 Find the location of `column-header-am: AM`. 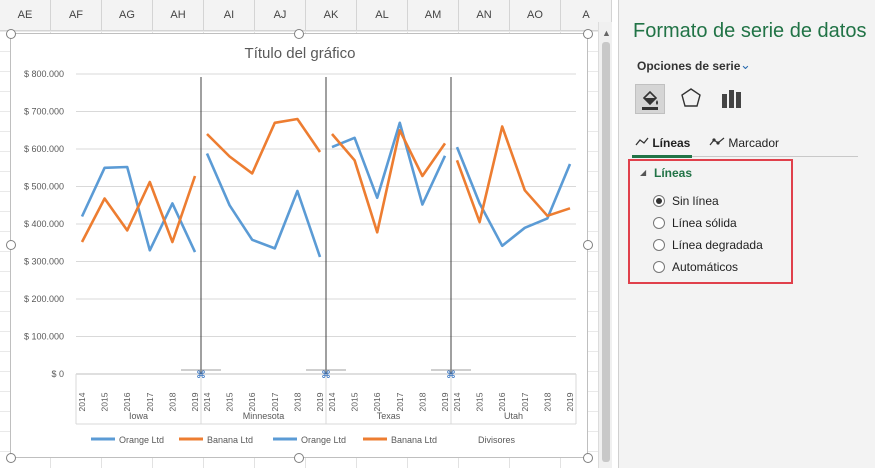

column-header-am: AM is located at coordinates (433, 15).